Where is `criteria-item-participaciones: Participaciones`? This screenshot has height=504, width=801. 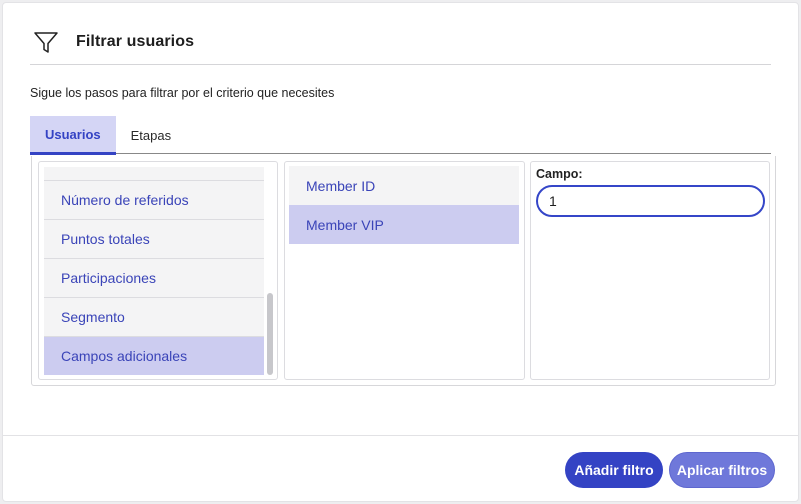 criteria-item-participaciones: Participaciones is located at coordinates (154, 278).